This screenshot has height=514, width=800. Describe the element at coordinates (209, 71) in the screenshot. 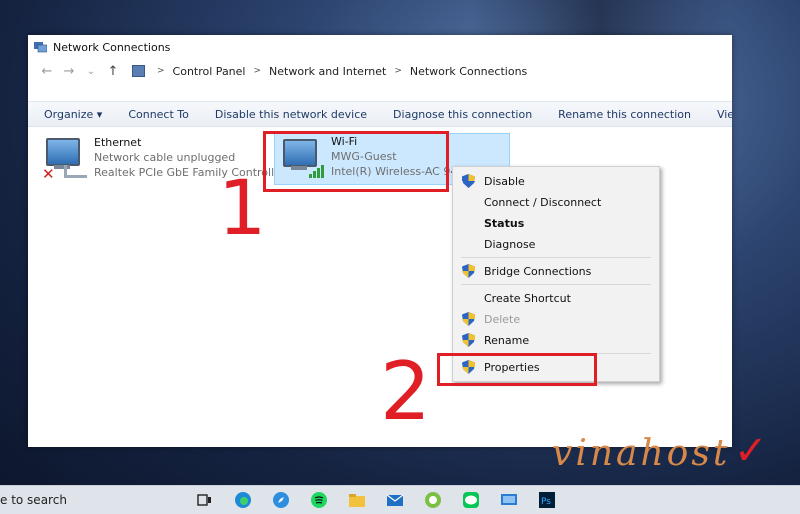

I see `breadcrumb-control-panel: Control Panel` at that location.